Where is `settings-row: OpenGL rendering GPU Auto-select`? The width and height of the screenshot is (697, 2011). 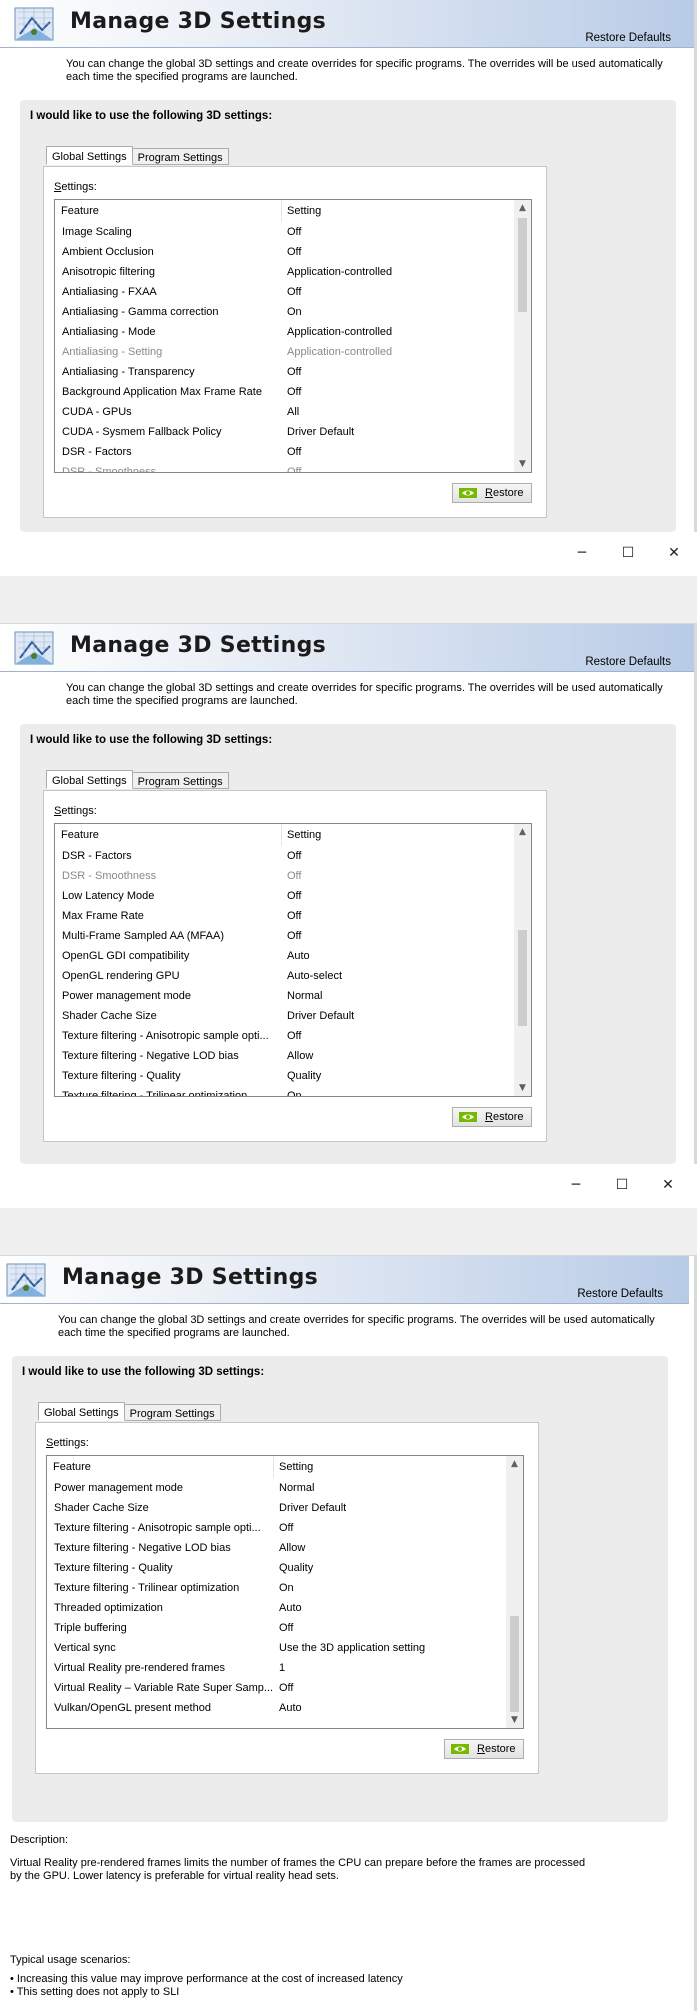
settings-row: OpenGL rendering GPU Auto-select is located at coordinates (293, 976).